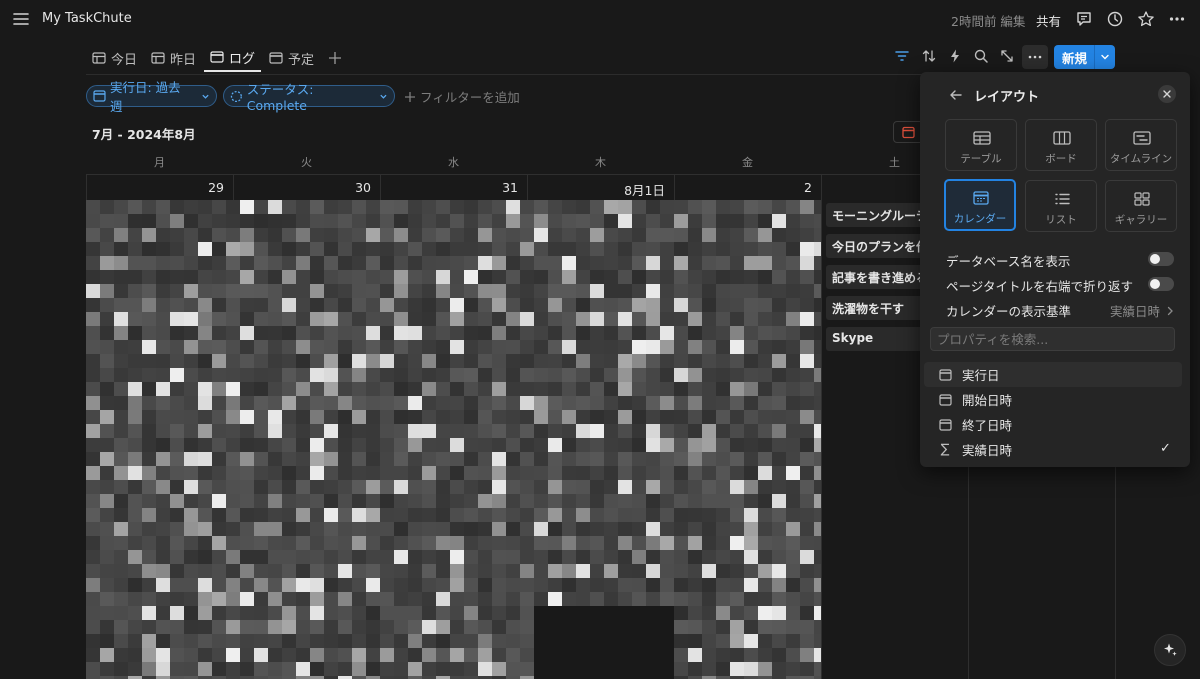  Describe the element at coordinates (1141, 206) in the screenshot. I see `layout-option-gallery: ギャラリー` at that location.